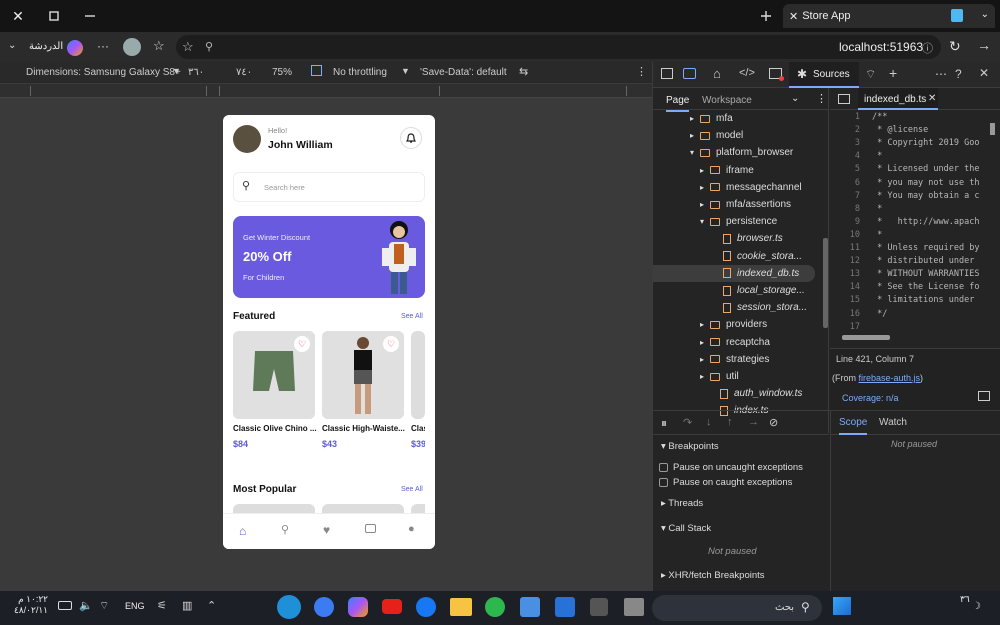 The height and width of the screenshot is (625, 1000). What do you see at coordinates (46, 46) in the screenshot?
I see `copilot-chat-label: الدردشة` at bounding box center [46, 46].